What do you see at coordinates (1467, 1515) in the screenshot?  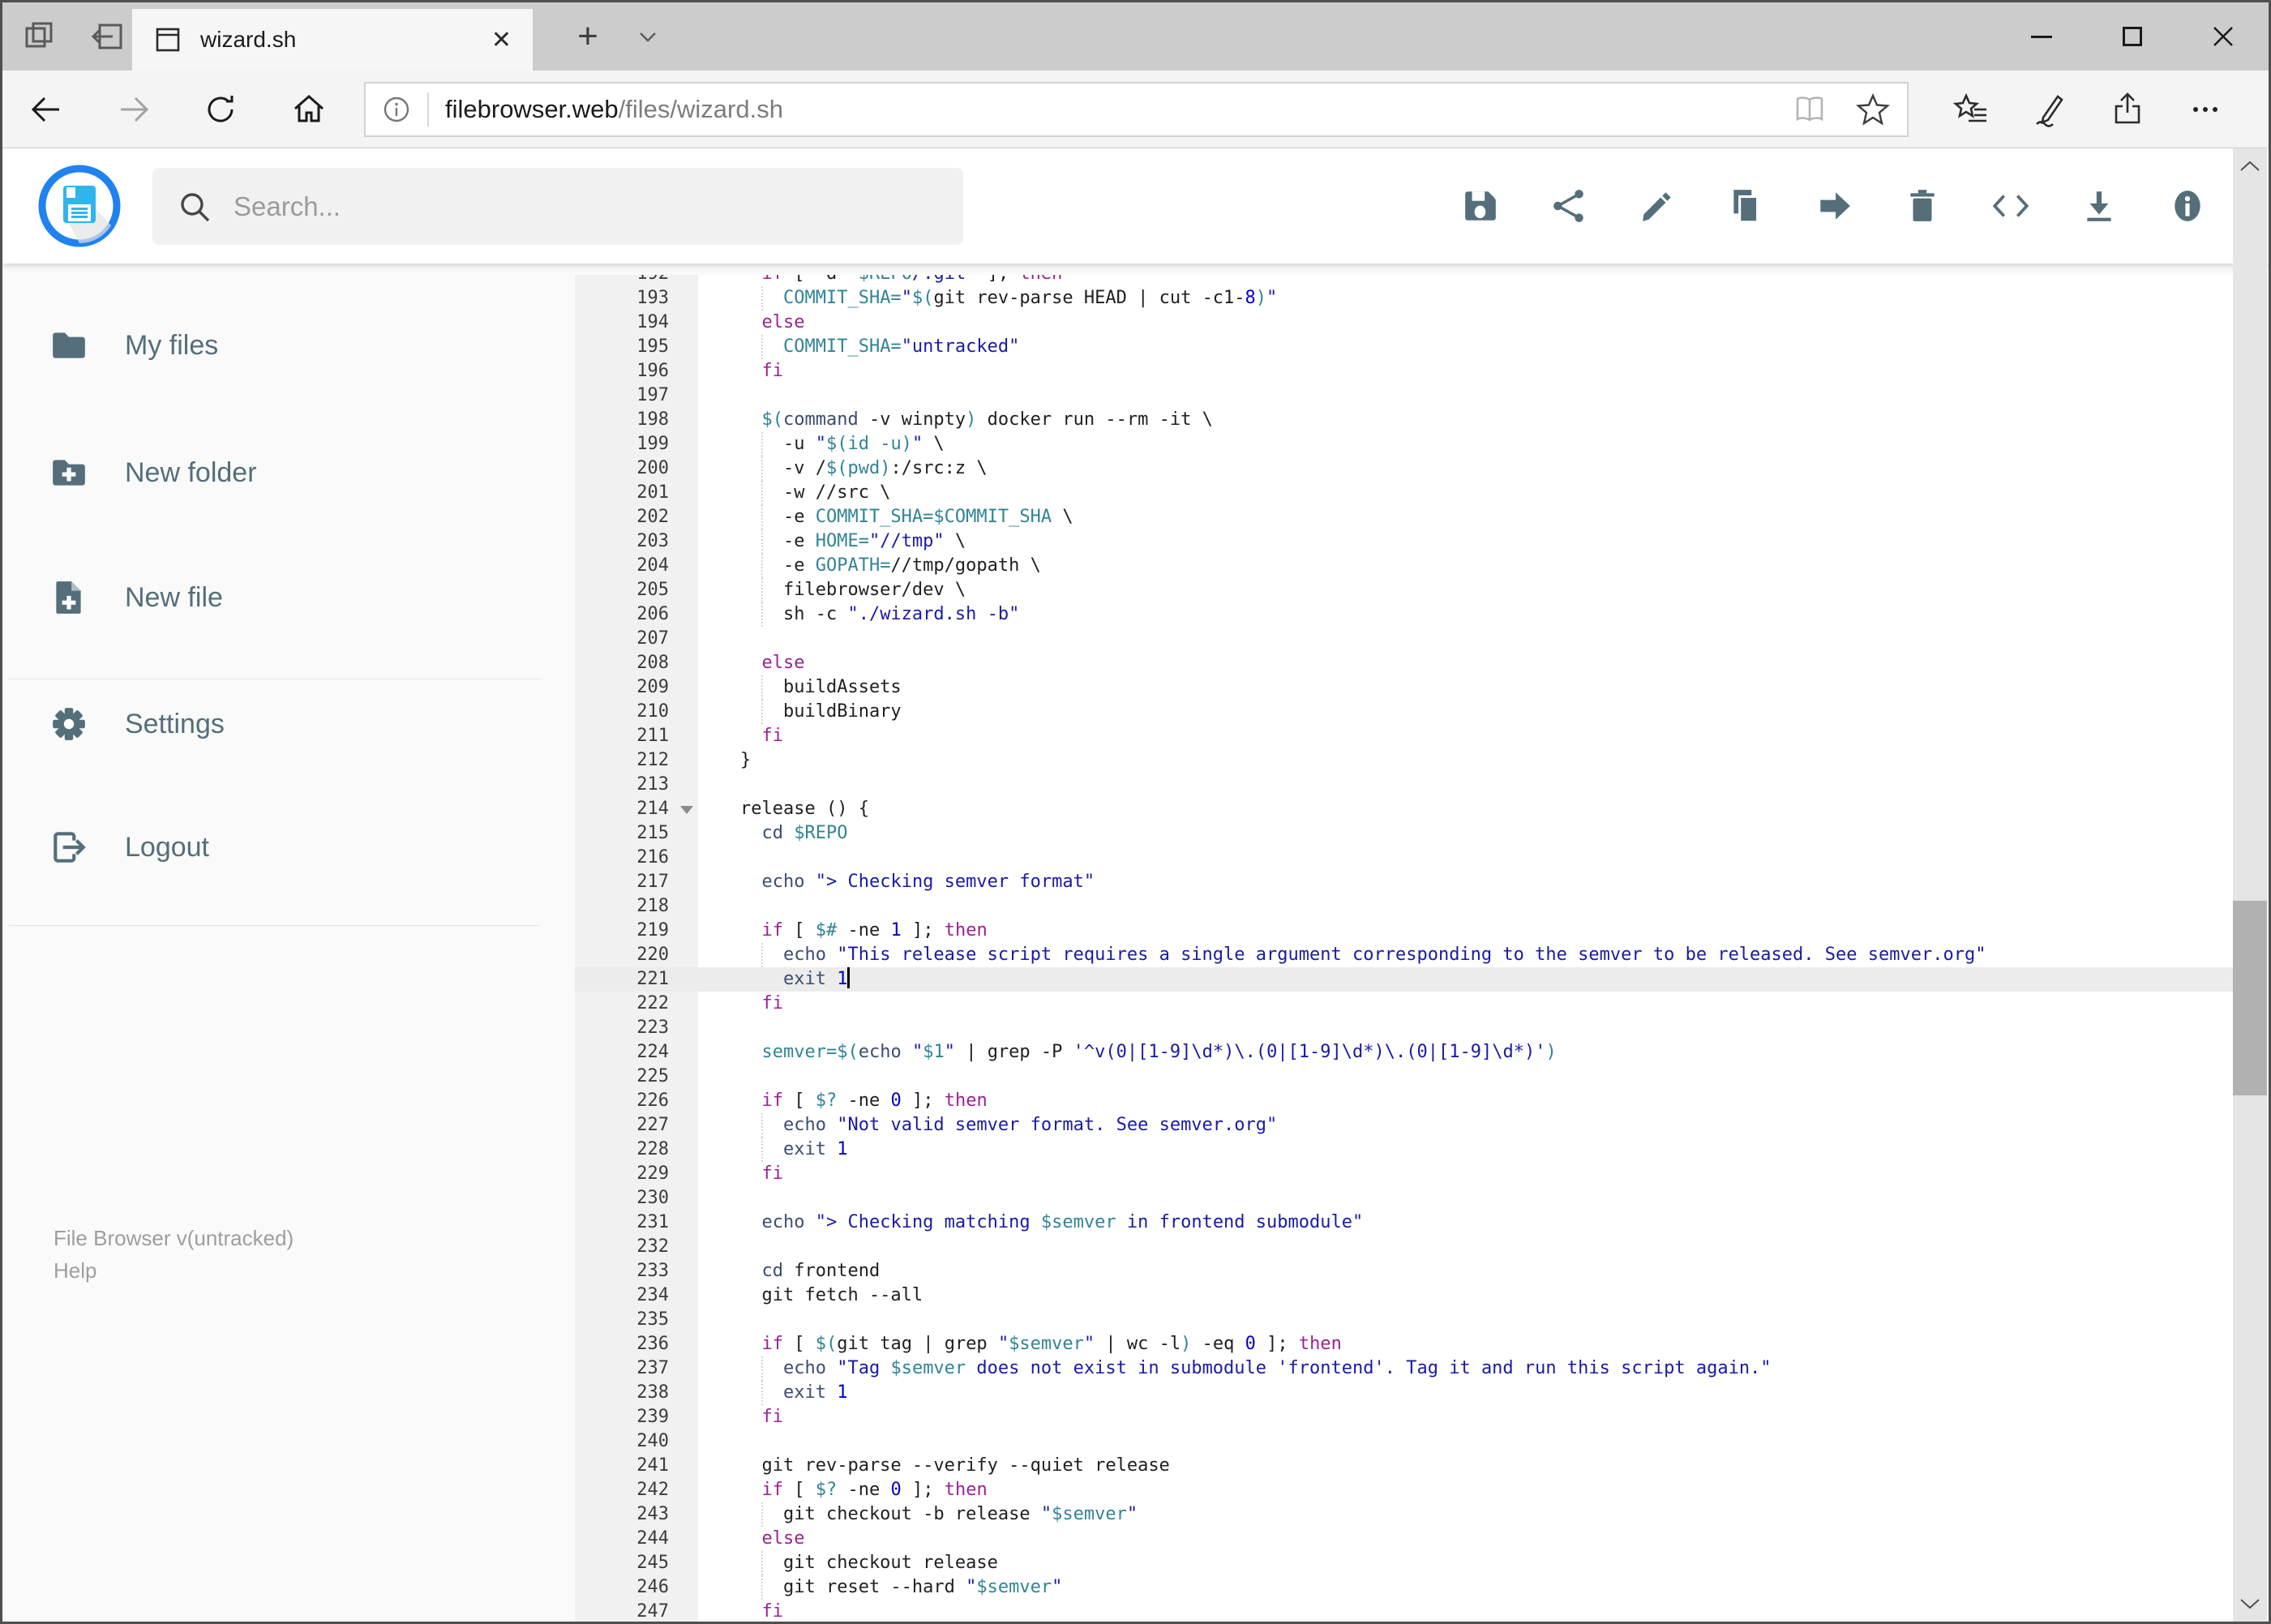 I see `code-text: git checkout -b release "$semver"` at bounding box center [1467, 1515].